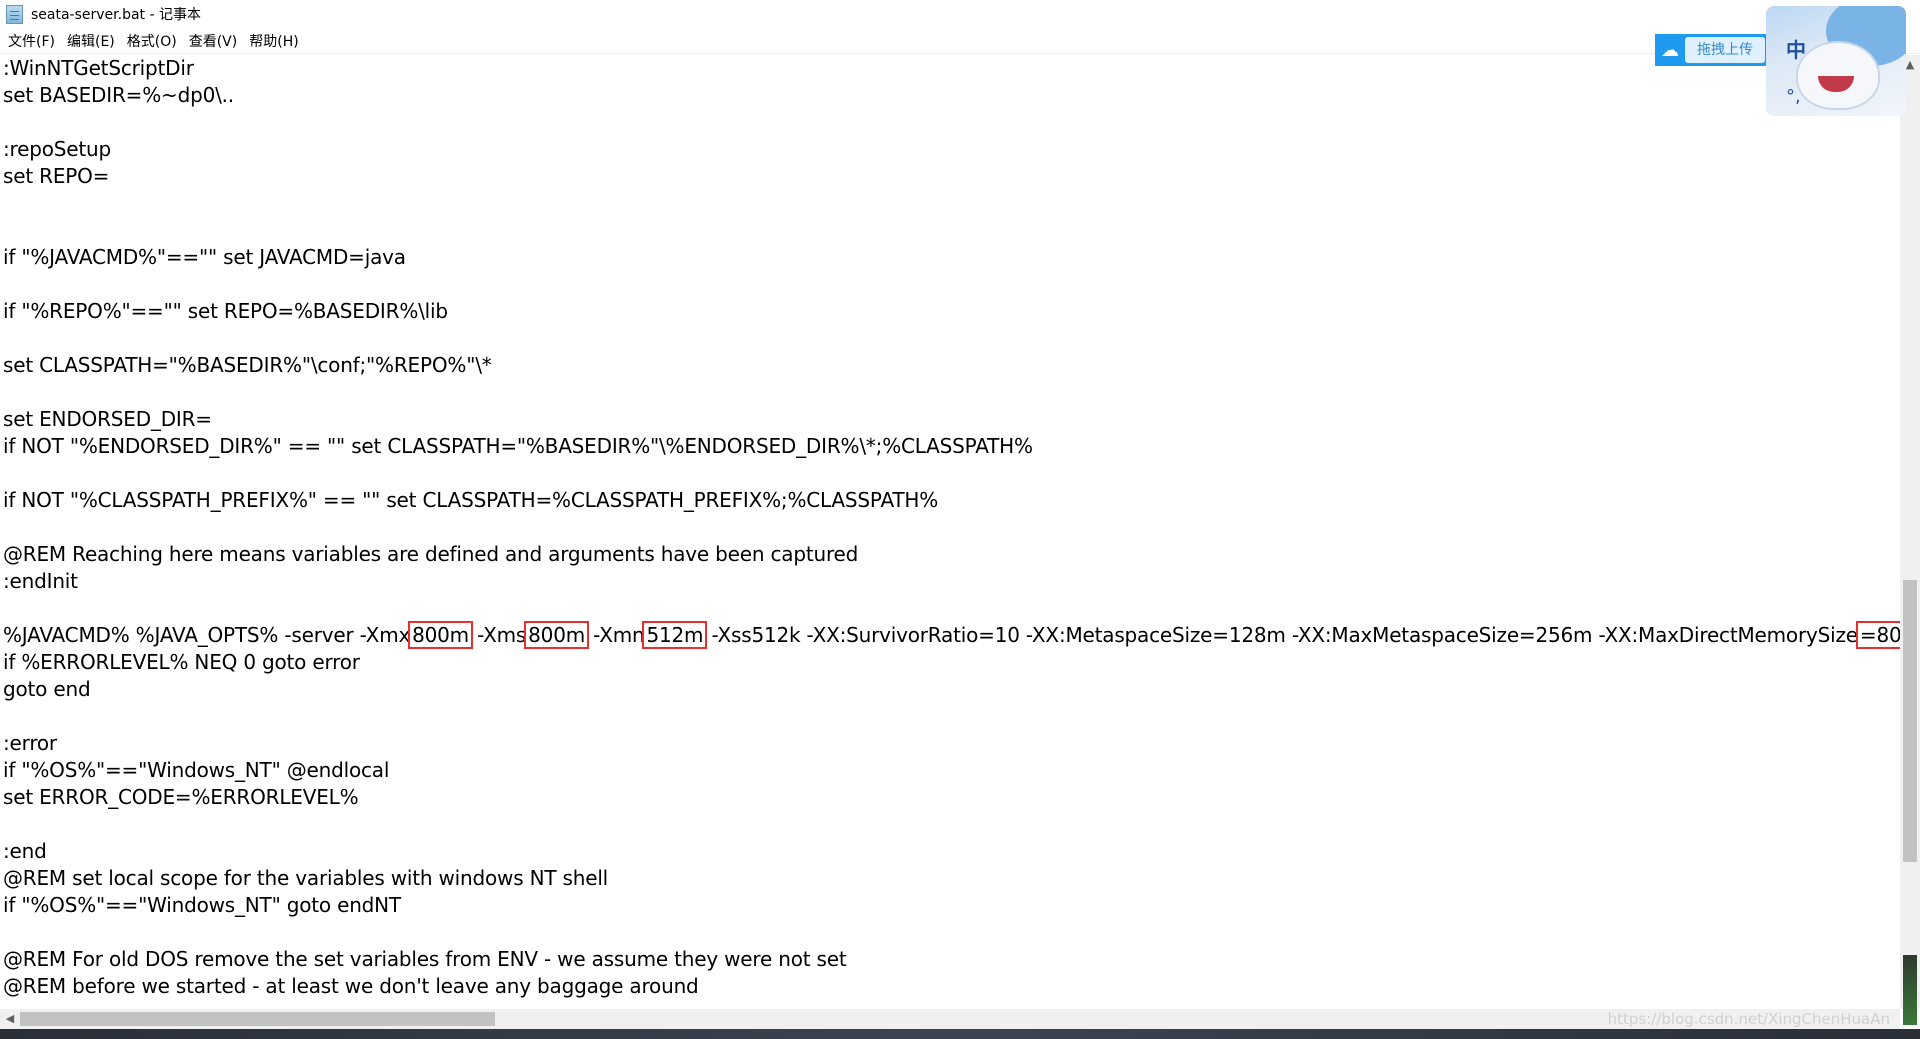 This screenshot has width=1920, height=1039. I want to click on baidu-cloud-icon: ☁, so click(1670, 50).